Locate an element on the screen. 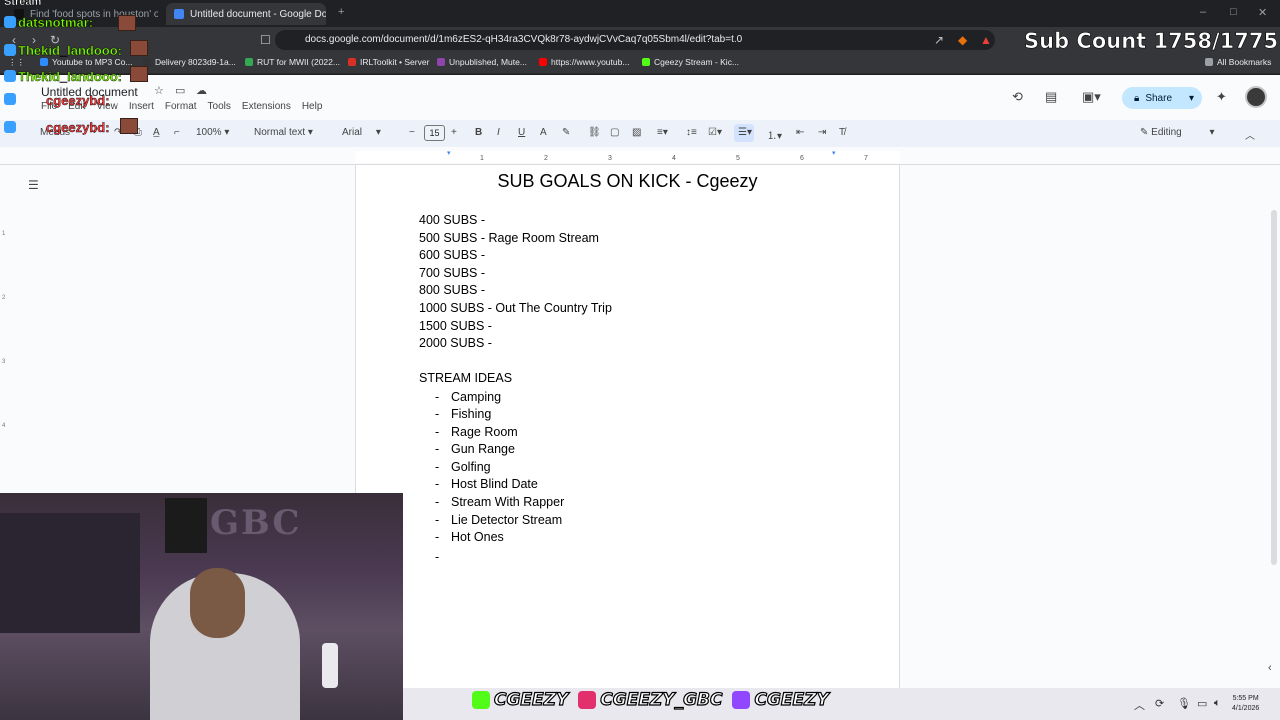 The height and width of the screenshot is (720, 1280). goal-line: 1000 SUBS - Out The Country Trip is located at coordinates (515, 308).